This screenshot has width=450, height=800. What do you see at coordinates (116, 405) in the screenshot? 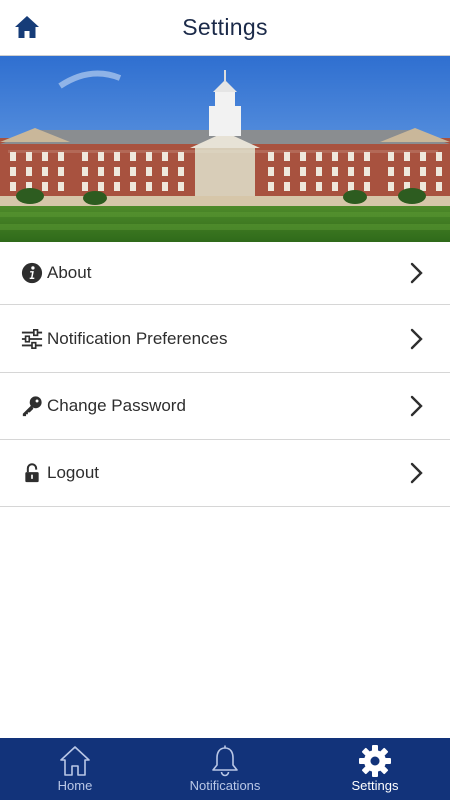
I see `menu-item-label: Change Password` at bounding box center [116, 405].